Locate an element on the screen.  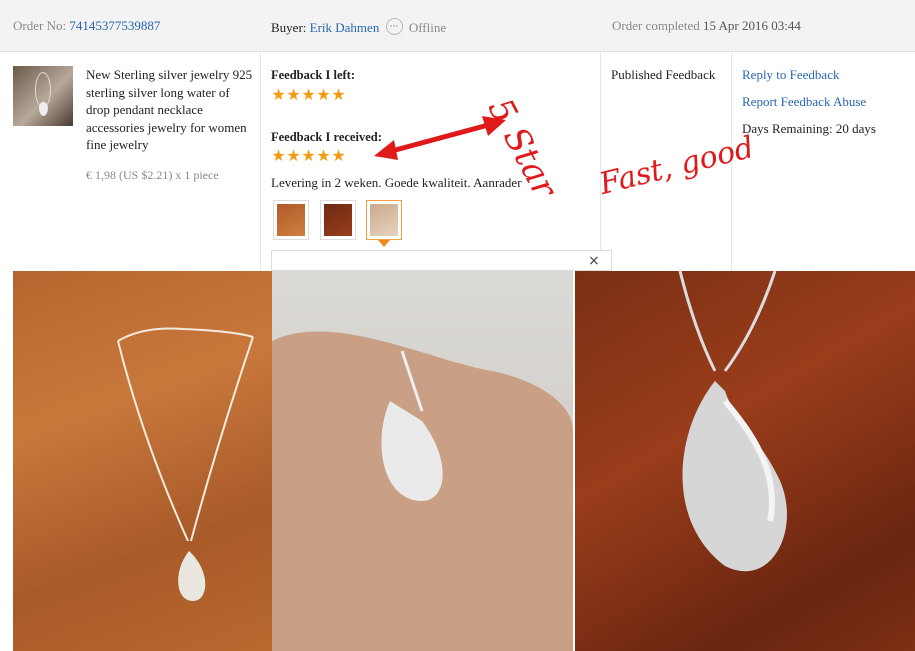
feedback-received-stars: ★★★★★ is located at coordinates (308, 157).